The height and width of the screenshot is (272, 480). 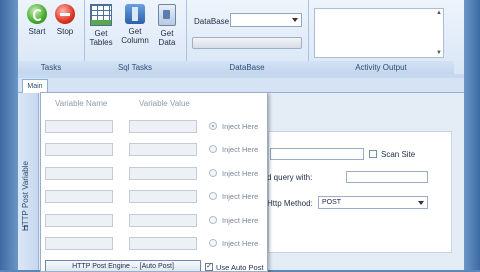 What do you see at coordinates (101, 38) in the screenshot?
I see `get-tables-label: Get Tables` at bounding box center [101, 38].